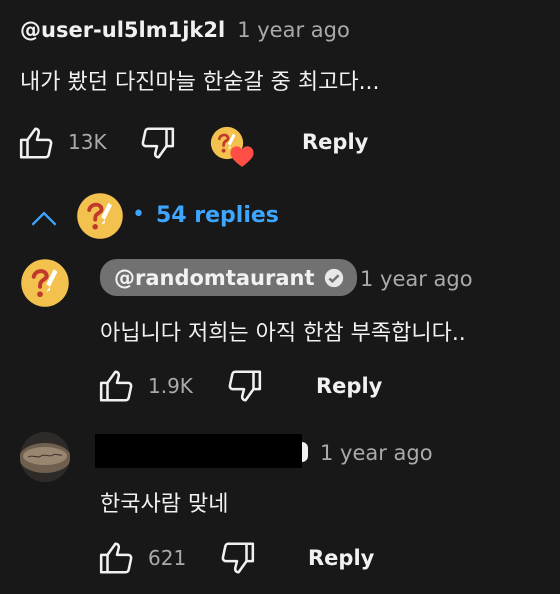 This screenshot has height=594, width=560. What do you see at coordinates (167, 558) in the screenshot?
I see `like-count: 621` at bounding box center [167, 558].